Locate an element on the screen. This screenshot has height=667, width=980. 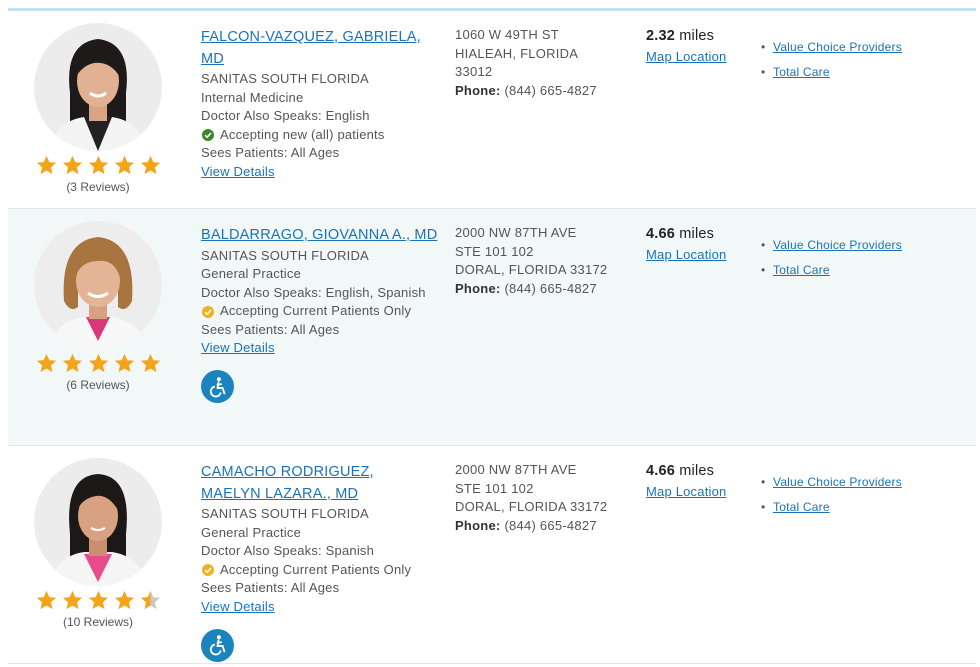
provider-specialty: Internal Medicine is located at coordinates (252, 97).